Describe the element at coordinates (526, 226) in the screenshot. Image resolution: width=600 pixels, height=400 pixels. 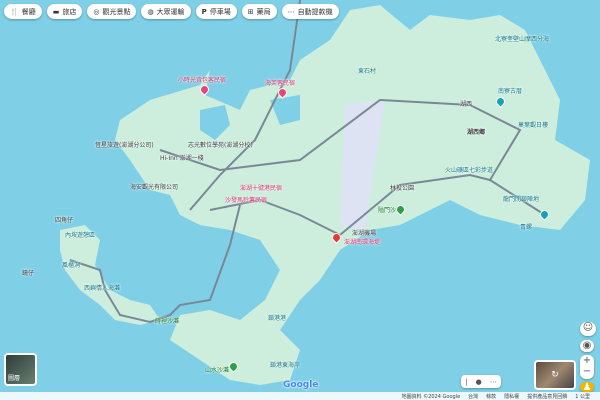
I see `poi-qingluo: 青螺` at that location.